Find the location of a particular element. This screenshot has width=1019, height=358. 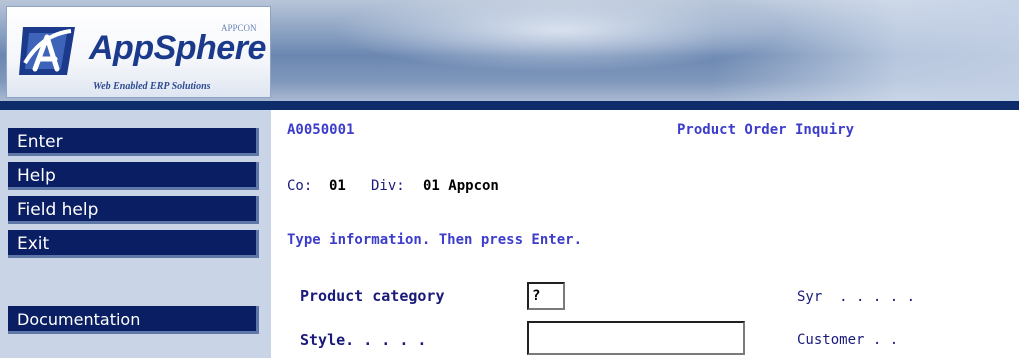

field-help-button: Field help is located at coordinates (133, 210).